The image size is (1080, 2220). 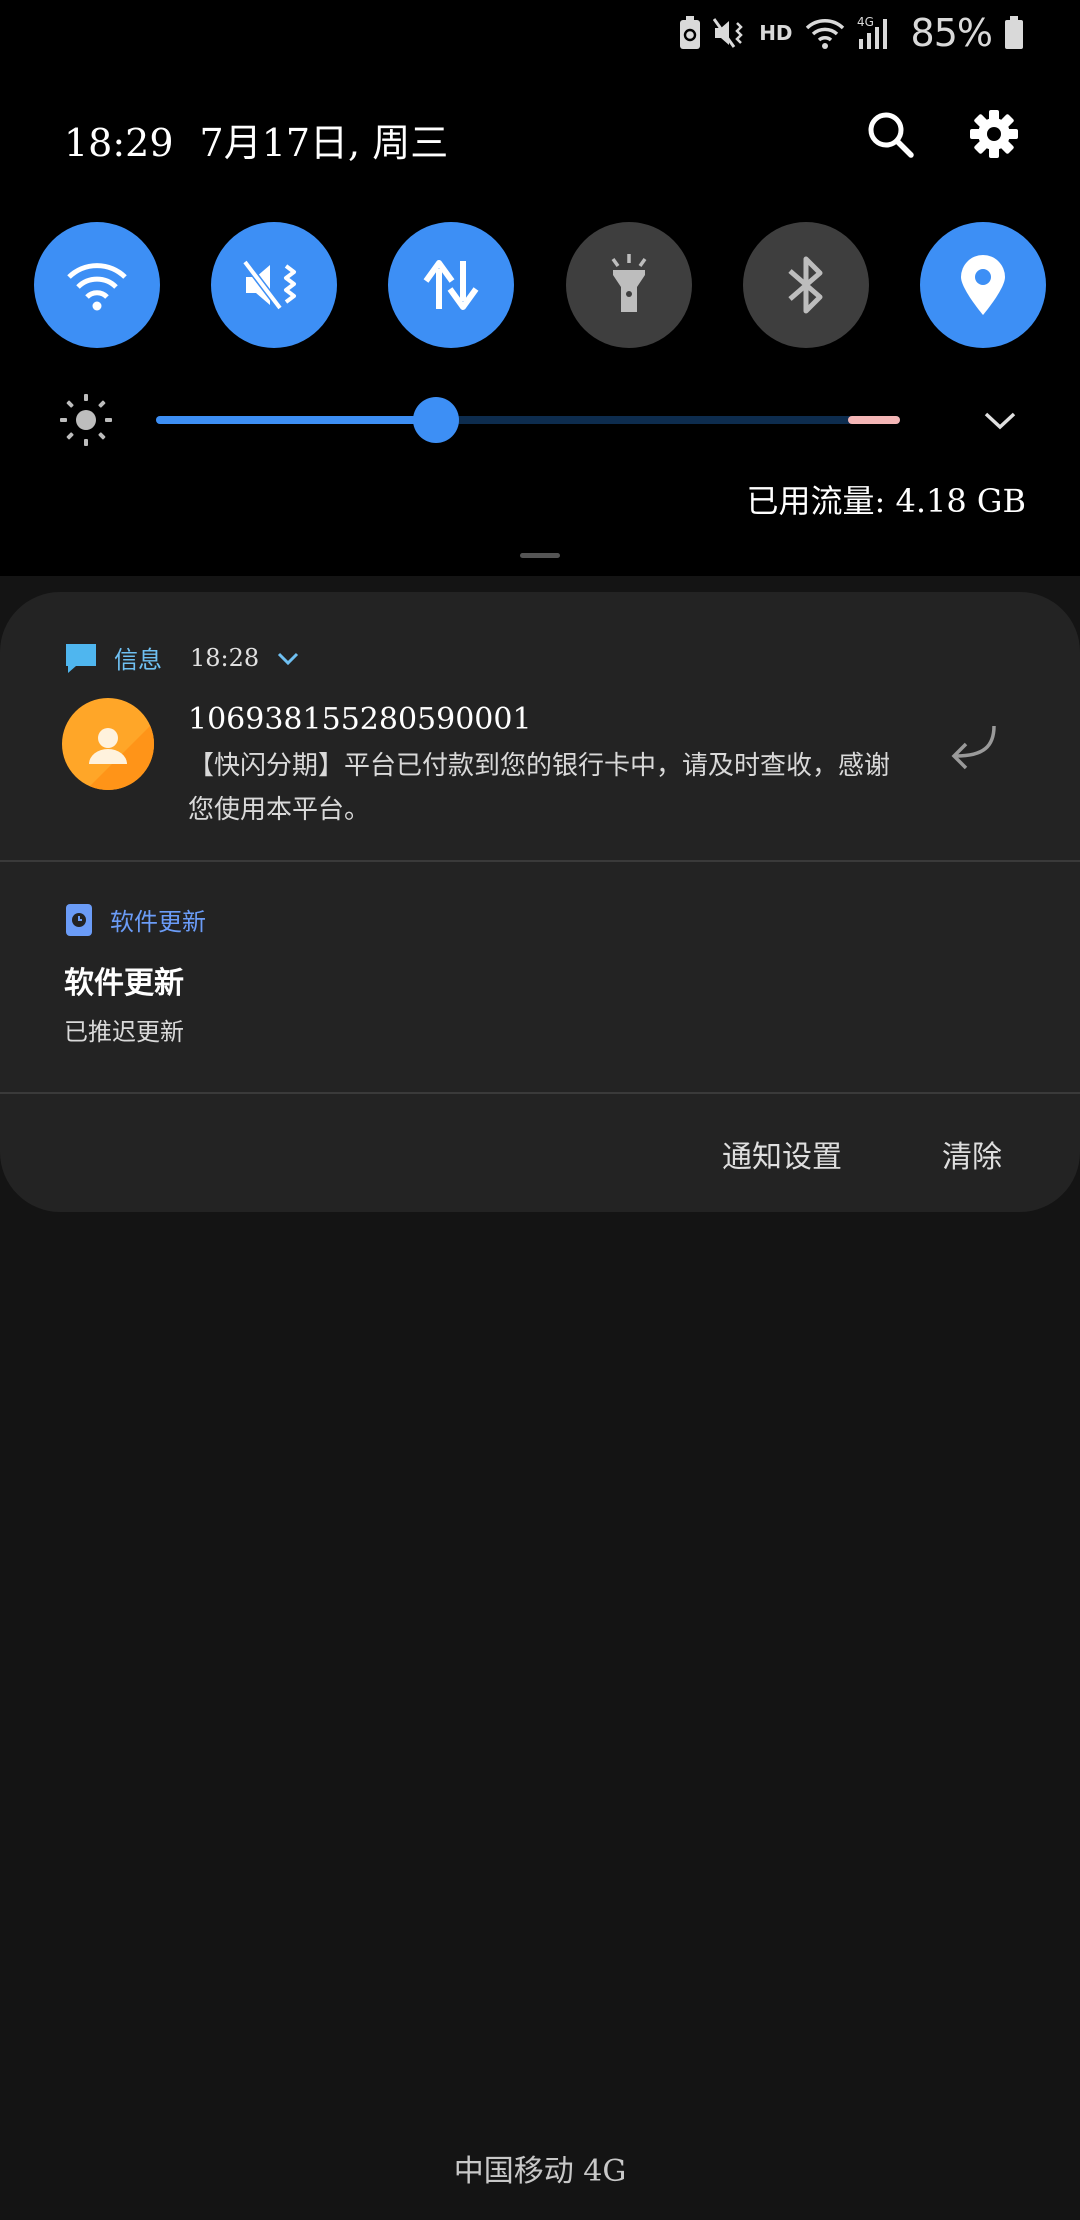 What do you see at coordinates (862, 1154) in the screenshot?
I see `notification-footer: 通知设置 清除` at bounding box center [862, 1154].